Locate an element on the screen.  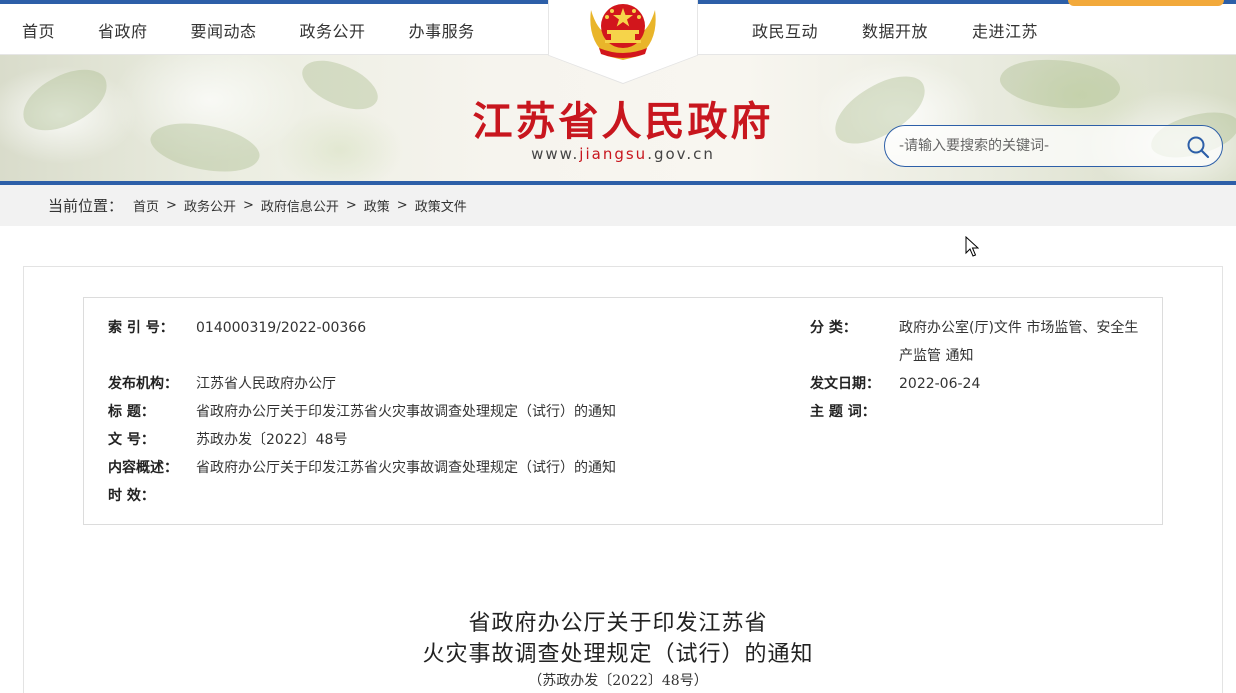
meta-row-publisher: 发布机构： 江苏省人民政府办公厅 is located at coordinates (222, 384).